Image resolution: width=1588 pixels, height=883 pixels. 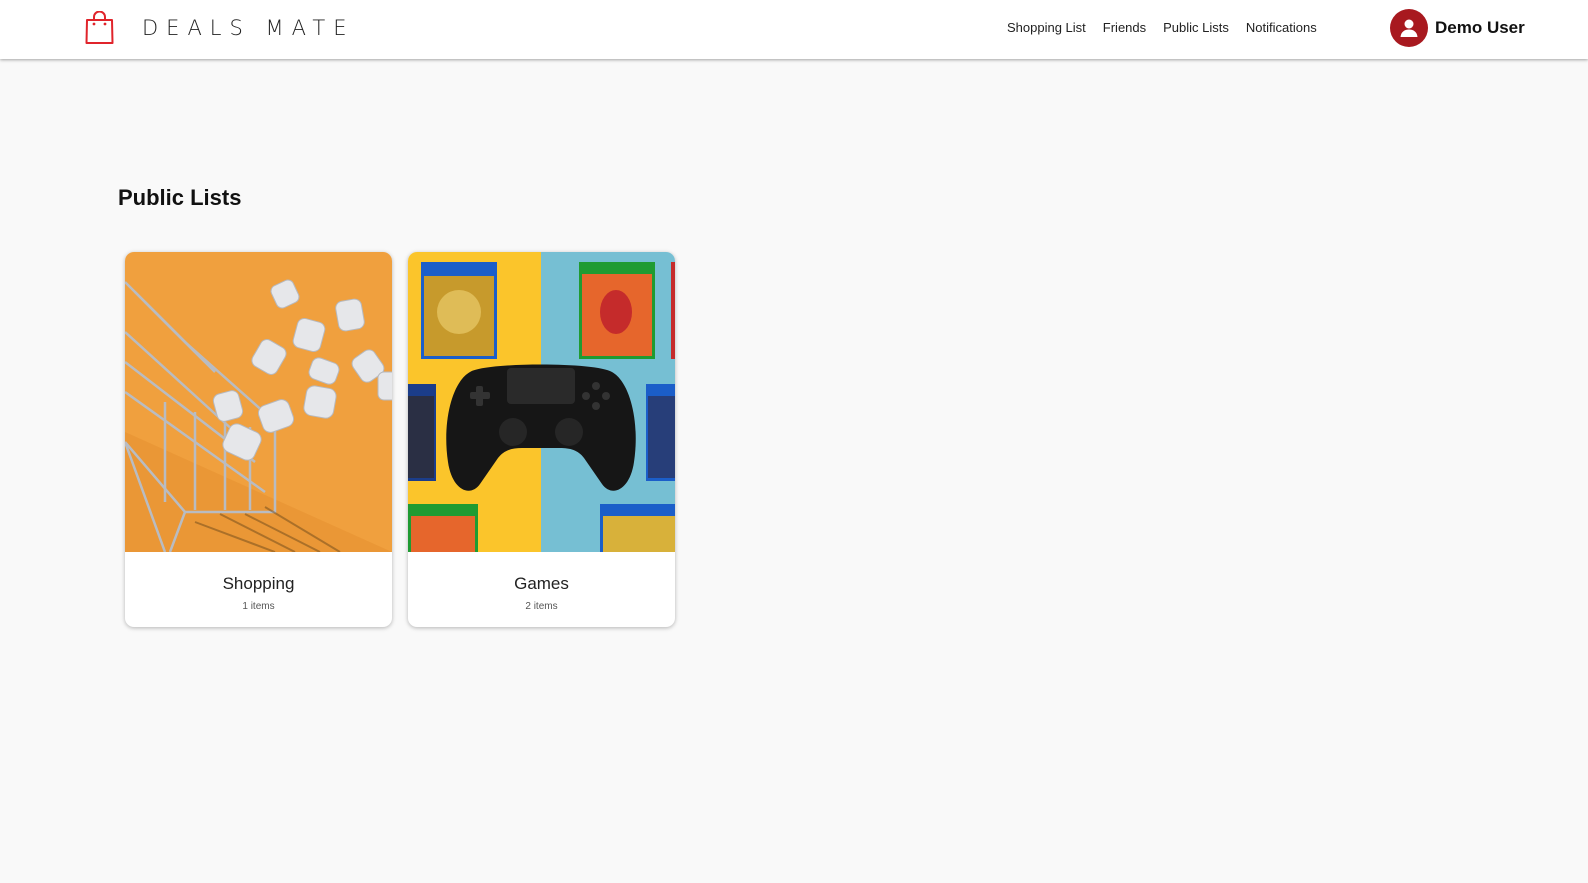 I want to click on public-lists-grid: Shopping 1 items Games 2 items, so click(x=400, y=439).